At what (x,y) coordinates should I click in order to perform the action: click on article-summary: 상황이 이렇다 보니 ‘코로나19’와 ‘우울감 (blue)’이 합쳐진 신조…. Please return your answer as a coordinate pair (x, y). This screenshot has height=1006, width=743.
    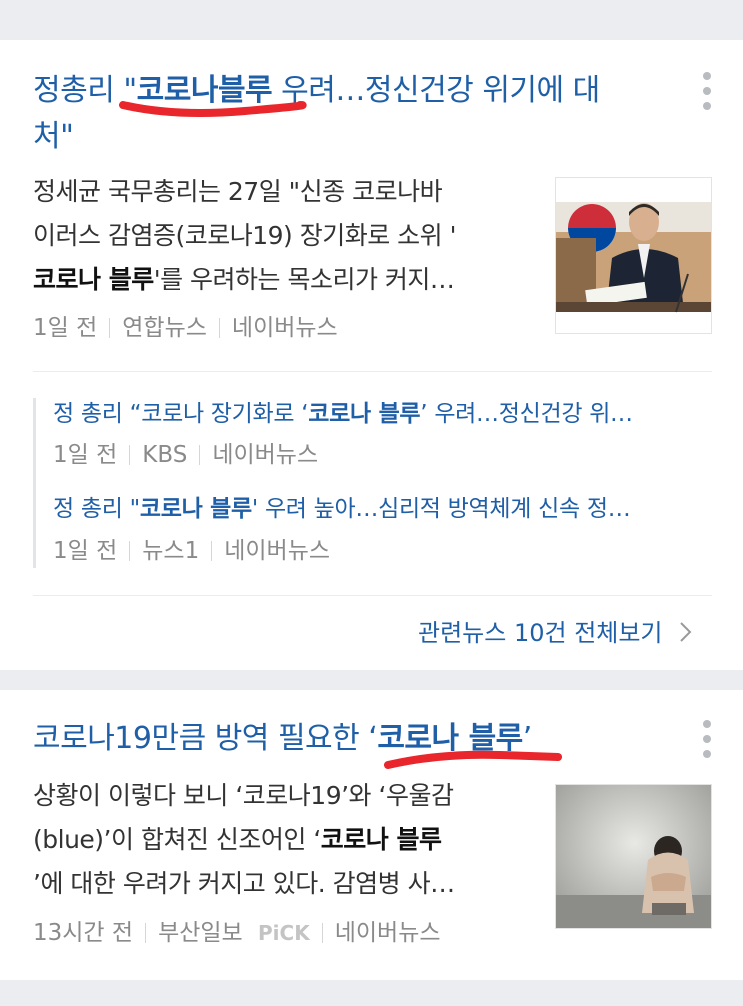
    Looking at the image, I should click on (283, 840).